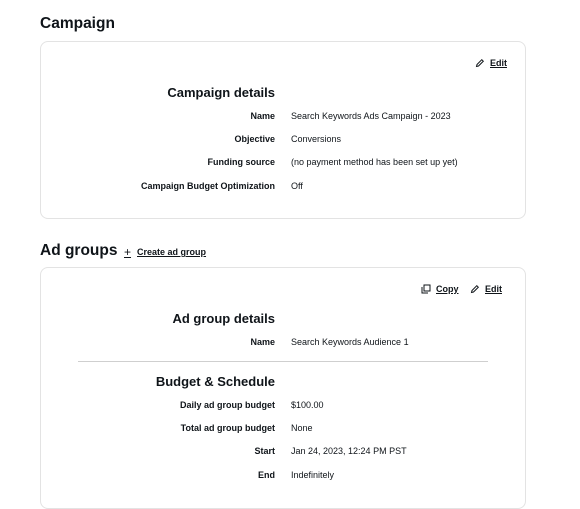  What do you see at coordinates (77, 23) in the screenshot?
I see `campaign-section-title: Campaign` at bounding box center [77, 23].